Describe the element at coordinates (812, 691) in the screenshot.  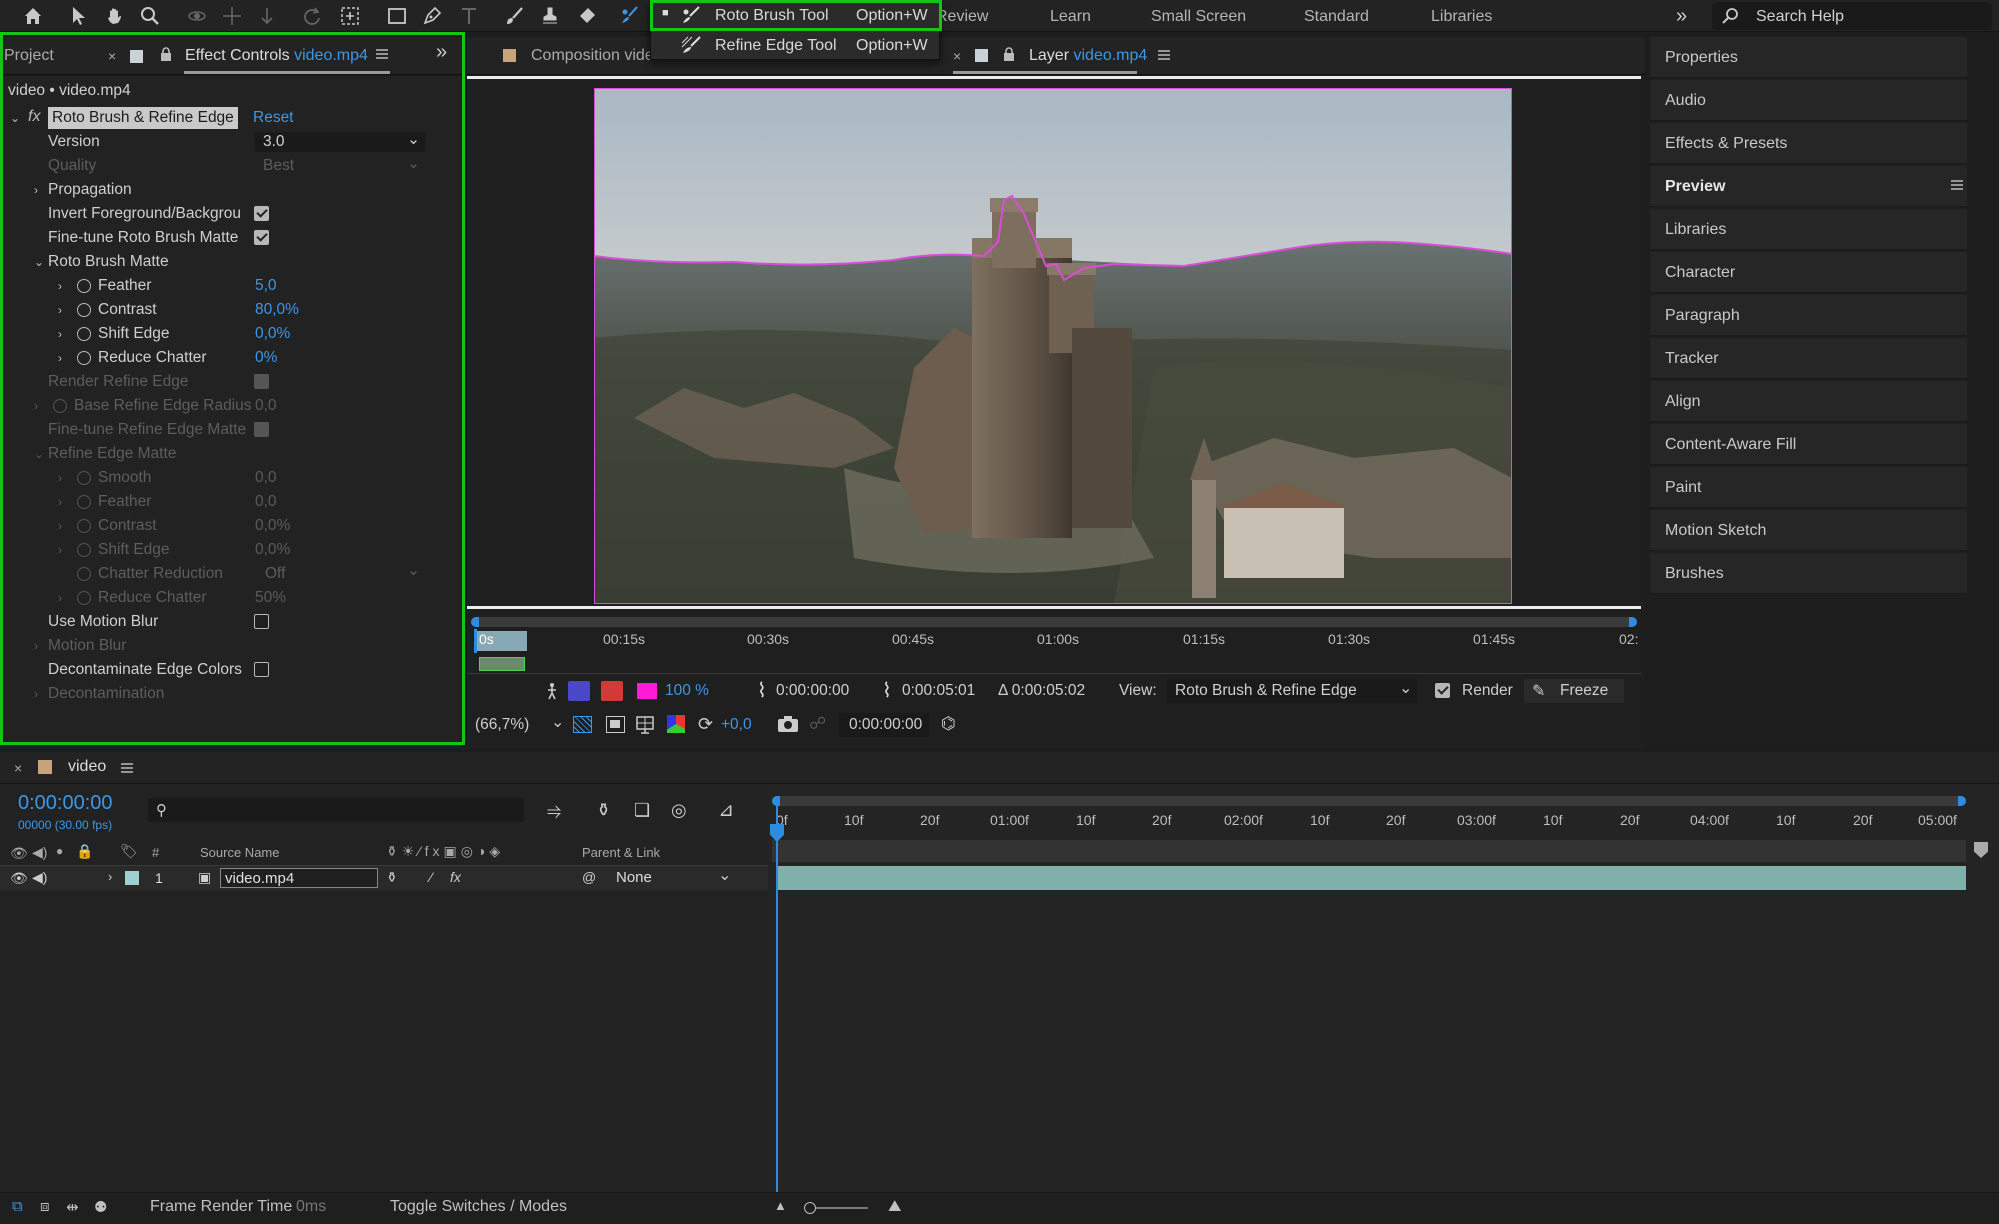
I see `in-point-time: 0:00:00:00` at that location.